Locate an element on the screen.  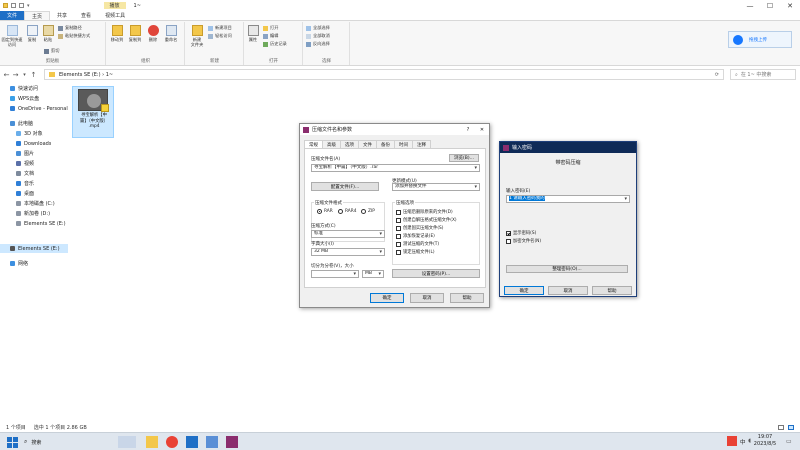
copy-button: 复制 is located at coordinates (32, 33).